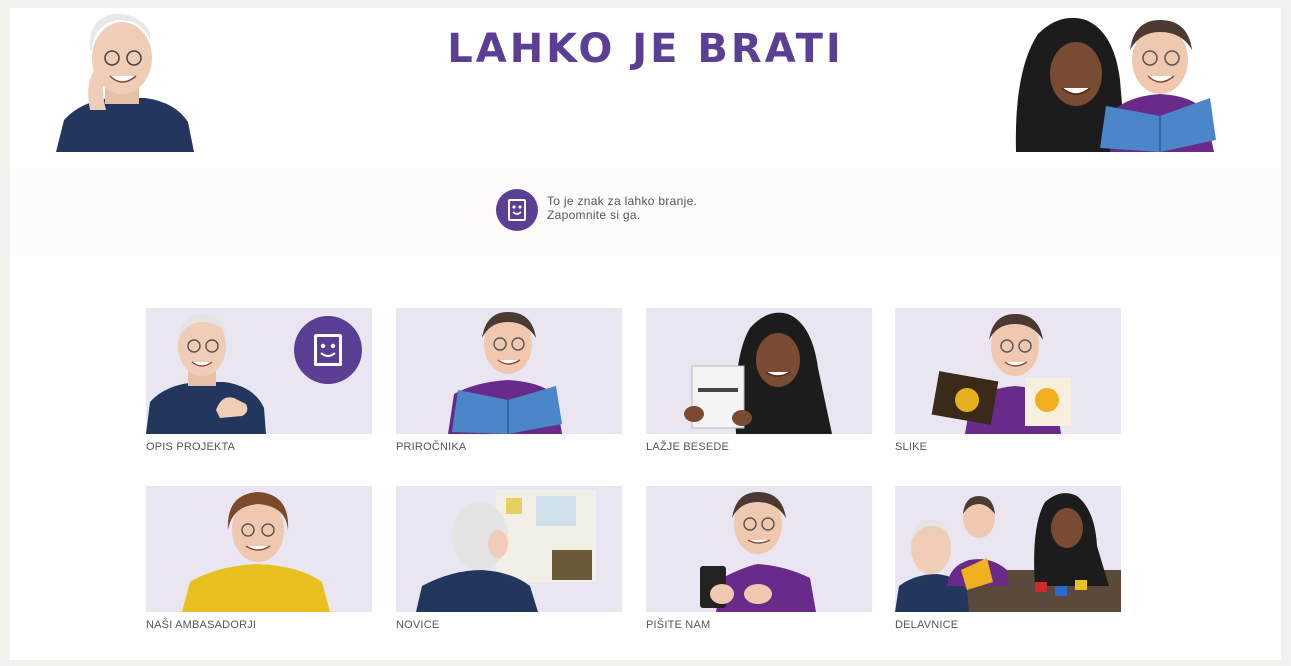 The height and width of the screenshot is (666, 1291). I want to click on tile-slike: SLIKE, so click(1008, 383).